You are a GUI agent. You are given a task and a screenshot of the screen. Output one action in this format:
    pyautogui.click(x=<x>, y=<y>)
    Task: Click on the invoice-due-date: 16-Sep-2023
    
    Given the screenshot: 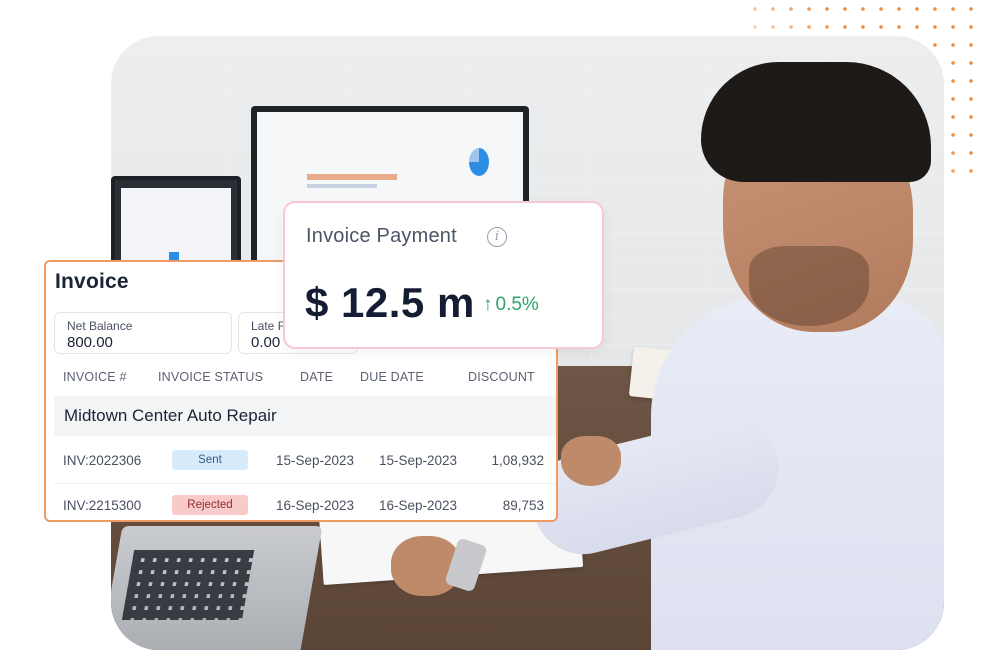 What is the action you would take?
    pyautogui.click(x=418, y=505)
    